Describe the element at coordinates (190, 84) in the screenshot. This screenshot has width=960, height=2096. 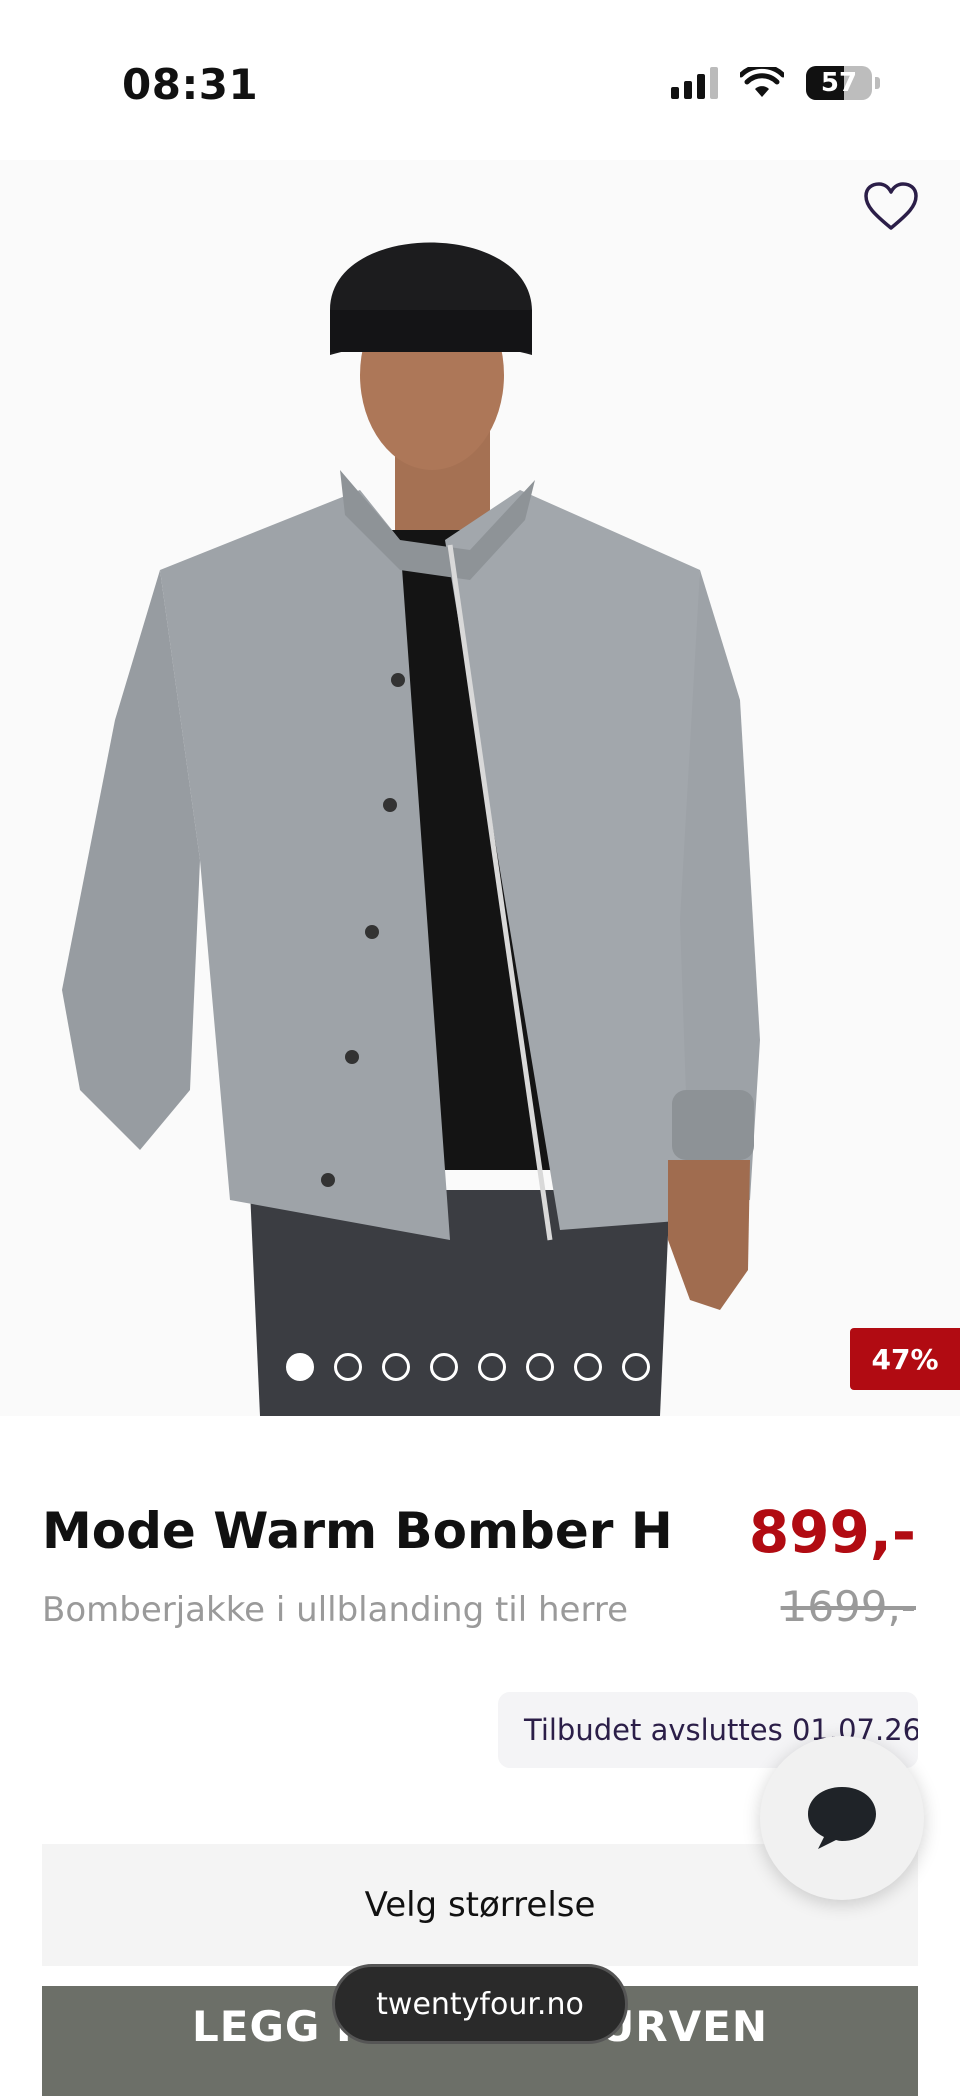
I see `status-time: 08:31` at that location.